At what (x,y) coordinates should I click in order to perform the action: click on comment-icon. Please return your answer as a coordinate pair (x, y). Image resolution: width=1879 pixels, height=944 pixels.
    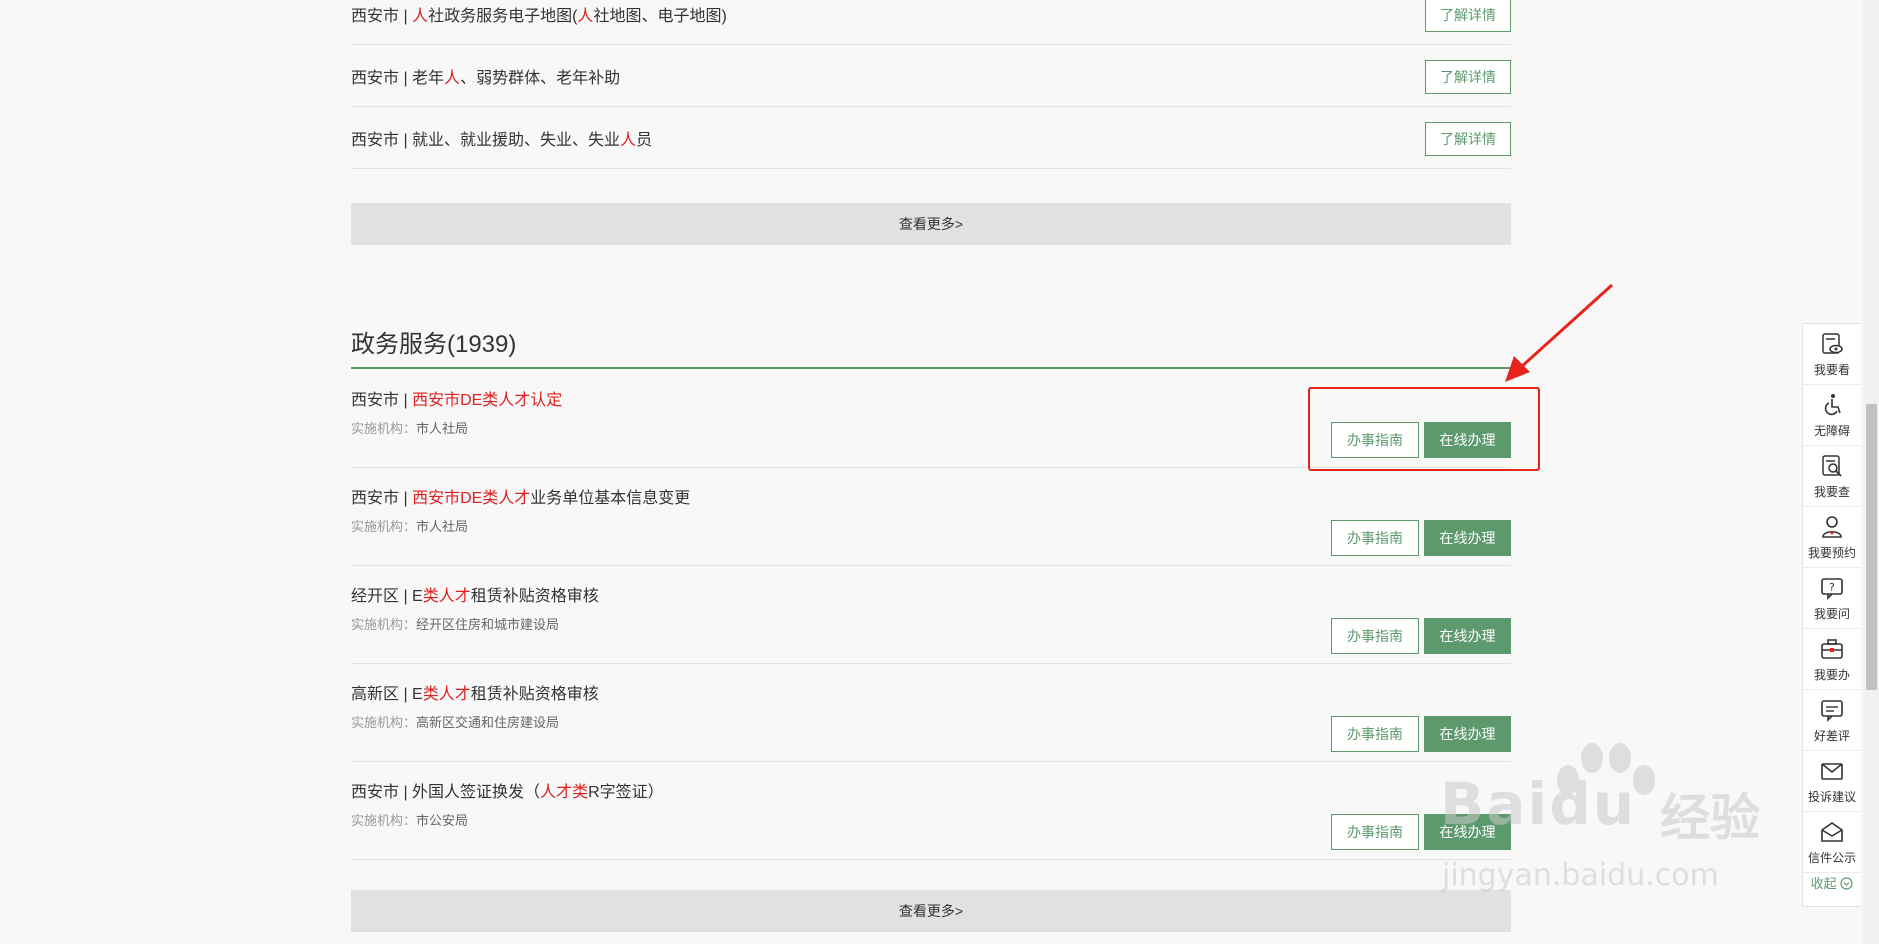
    Looking at the image, I should click on (1832, 711).